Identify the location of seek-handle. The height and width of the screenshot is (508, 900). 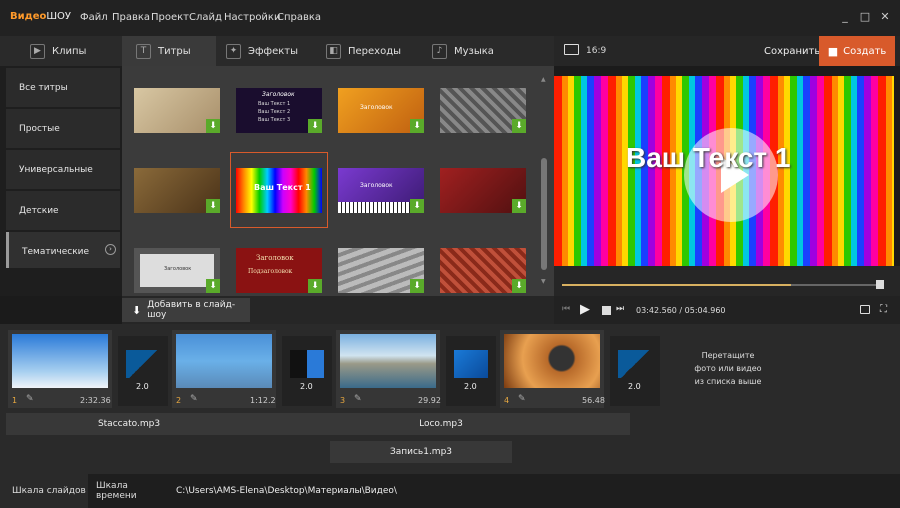
(880, 284).